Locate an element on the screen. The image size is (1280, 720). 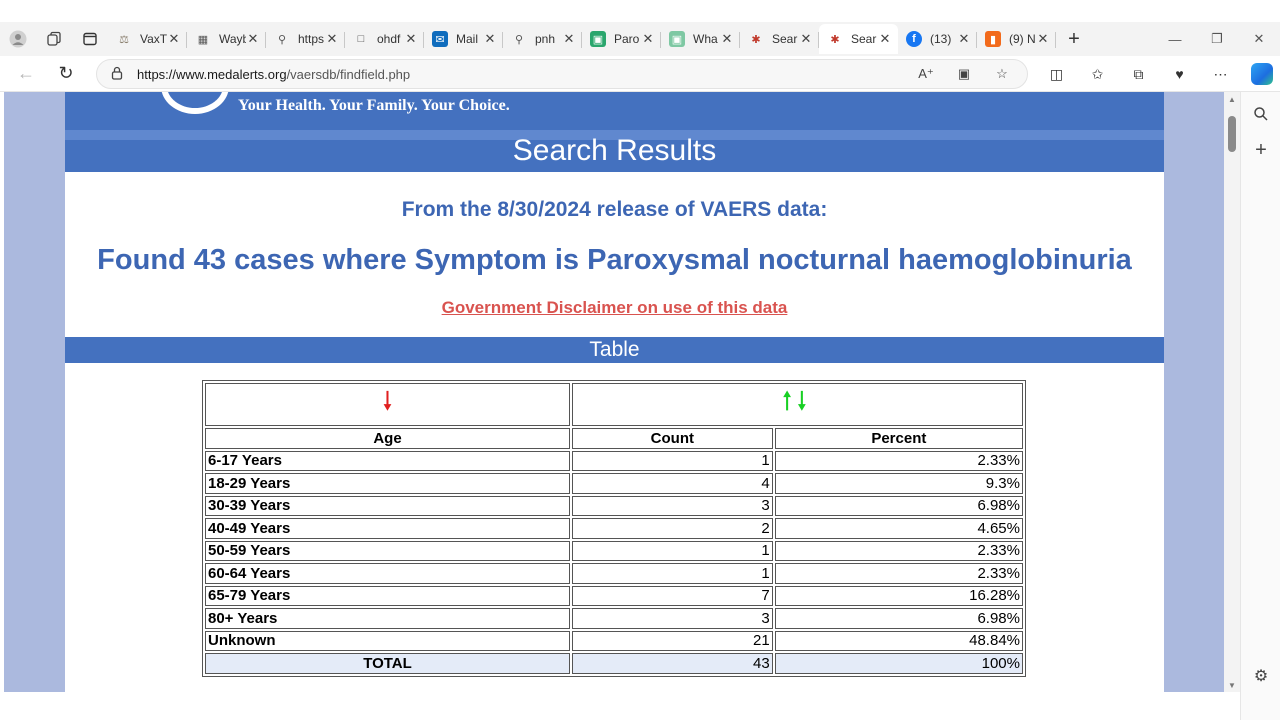
browser-tab: □ ohdf ✕ is located at coordinates (384, 39).